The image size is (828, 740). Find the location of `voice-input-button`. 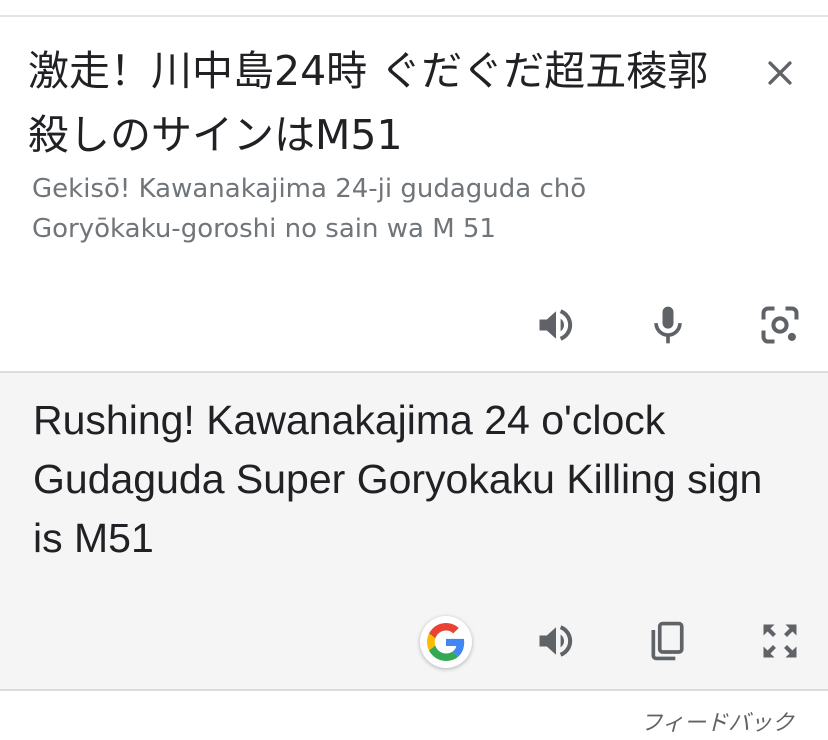

voice-input-button is located at coordinates (668, 325).